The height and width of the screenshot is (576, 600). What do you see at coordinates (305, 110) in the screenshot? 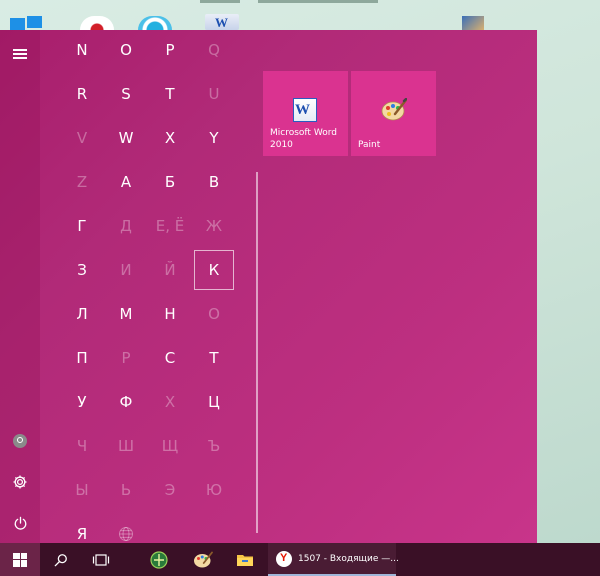
I see `word-icon: W` at bounding box center [305, 110].